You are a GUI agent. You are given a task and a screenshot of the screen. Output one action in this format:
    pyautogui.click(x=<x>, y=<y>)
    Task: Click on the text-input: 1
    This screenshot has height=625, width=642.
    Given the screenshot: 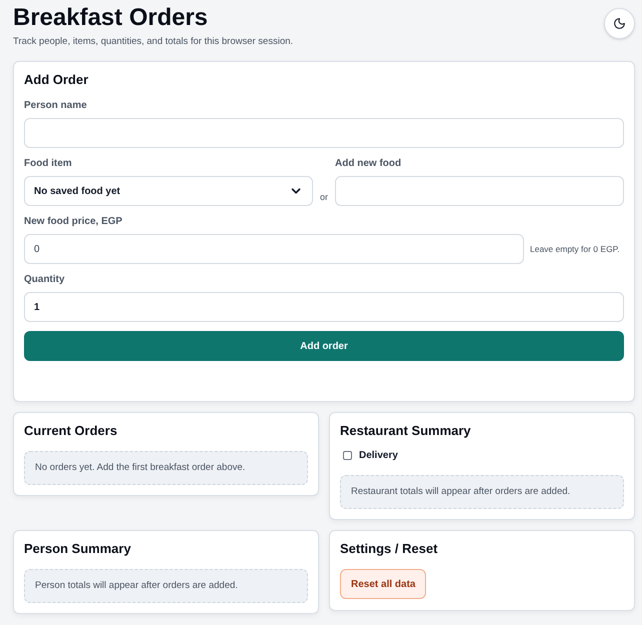 What is the action you would take?
    pyautogui.click(x=324, y=307)
    